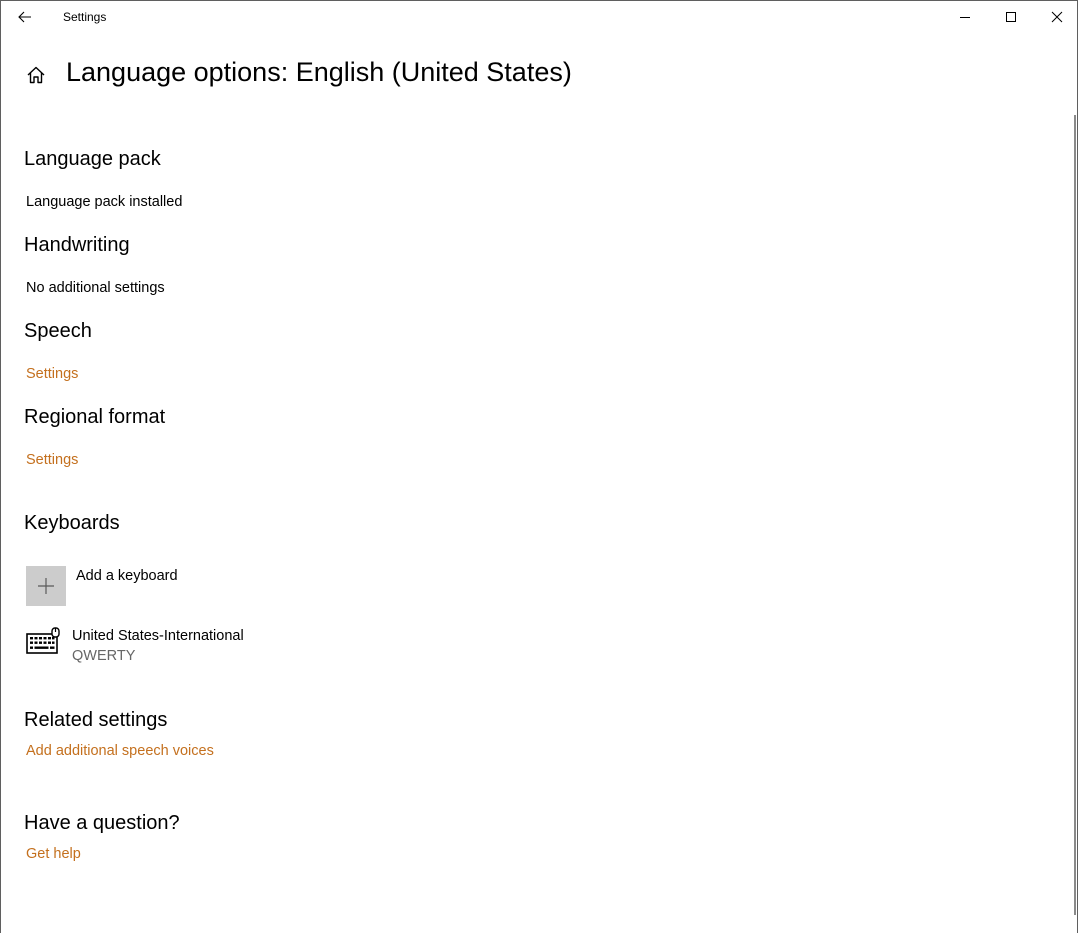 This screenshot has width=1078, height=933. I want to click on back-button, so click(25, 17).